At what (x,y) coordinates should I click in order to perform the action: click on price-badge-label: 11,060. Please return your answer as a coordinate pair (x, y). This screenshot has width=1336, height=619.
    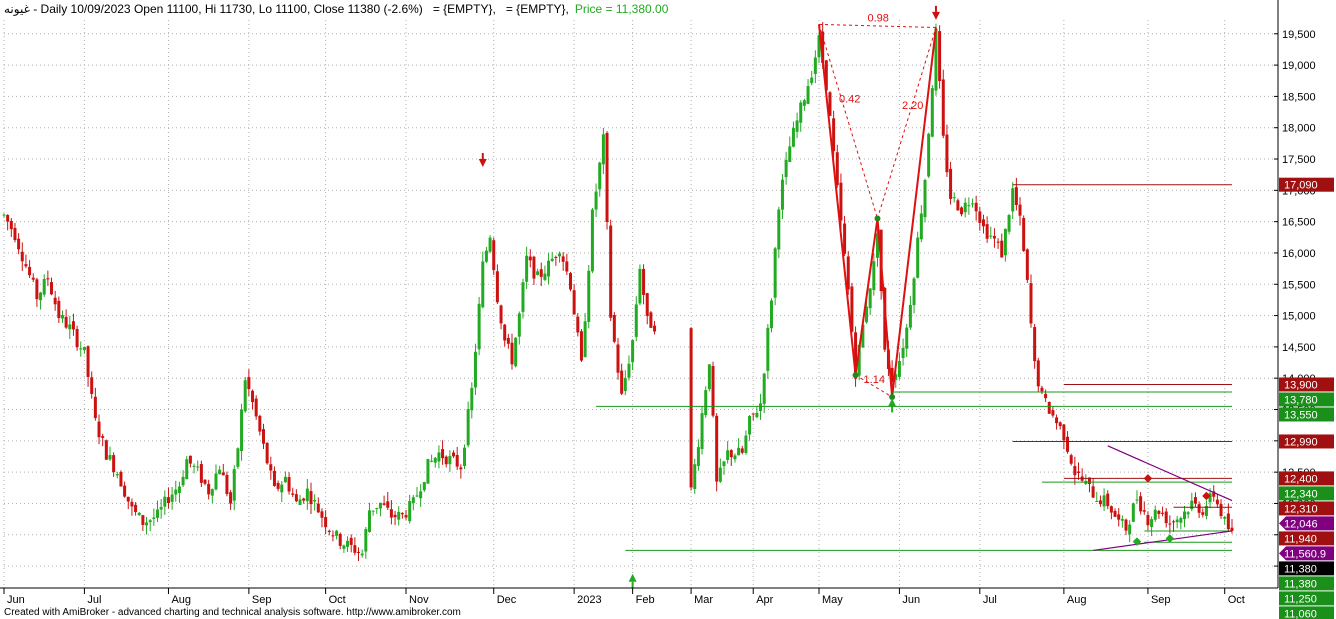
    Looking at the image, I should click on (1300, 613).